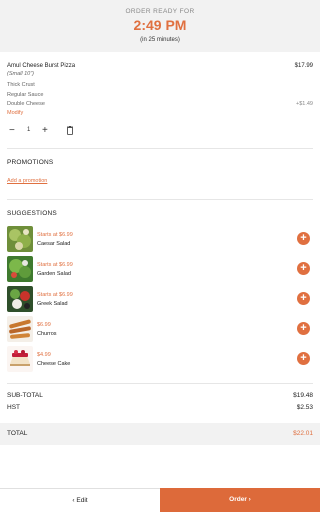 This screenshot has height=512, width=320. I want to click on trash-icon, so click(70, 130).